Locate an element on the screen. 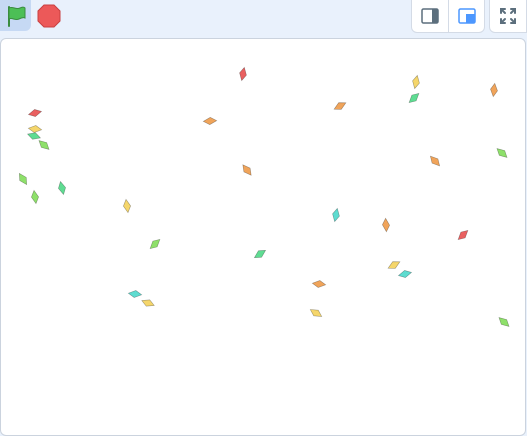 The height and width of the screenshot is (436, 527). green-flag-icon is located at coordinates (16, 16).